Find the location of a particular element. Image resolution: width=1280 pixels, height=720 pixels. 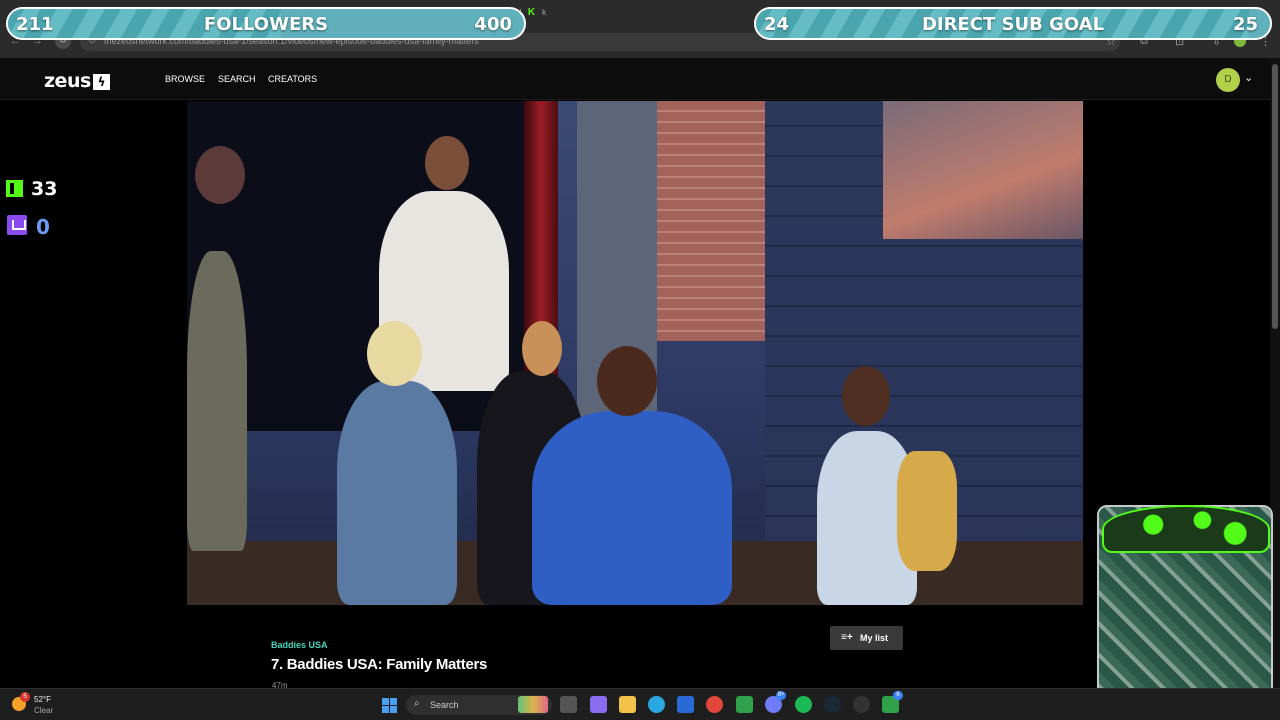

spotify-icon is located at coordinates (803, 704).